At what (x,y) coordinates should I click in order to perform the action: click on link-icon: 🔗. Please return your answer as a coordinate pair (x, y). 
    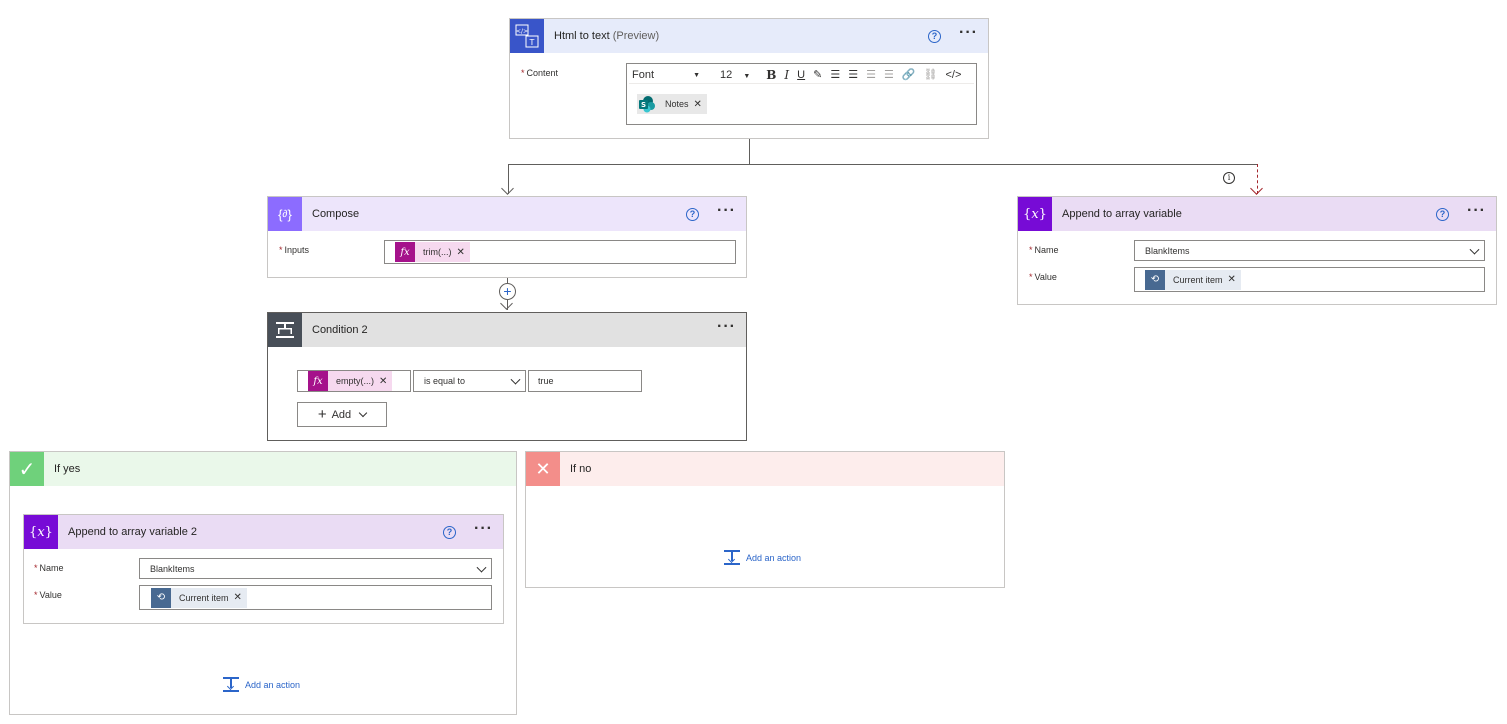
    Looking at the image, I should click on (909, 74).